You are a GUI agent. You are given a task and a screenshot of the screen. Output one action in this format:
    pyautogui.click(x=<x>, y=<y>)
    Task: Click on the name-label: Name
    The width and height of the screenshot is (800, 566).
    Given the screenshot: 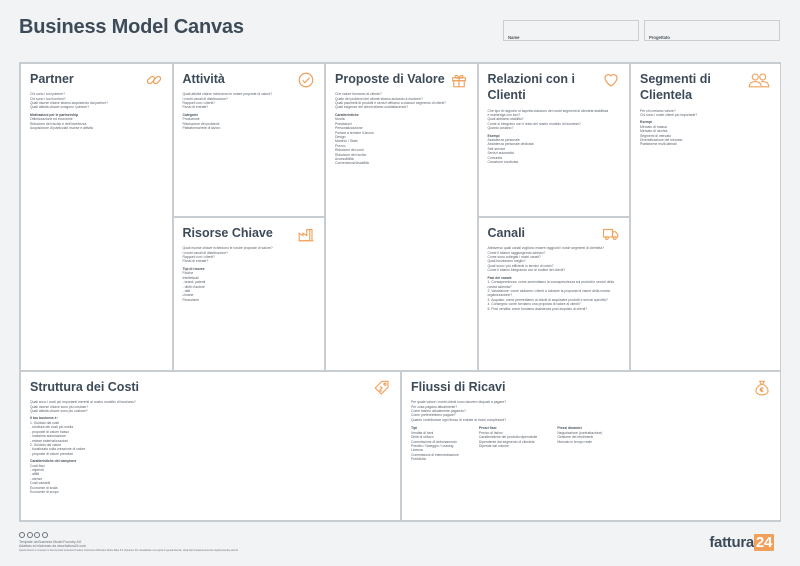 What is the action you would take?
    pyautogui.click(x=514, y=37)
    